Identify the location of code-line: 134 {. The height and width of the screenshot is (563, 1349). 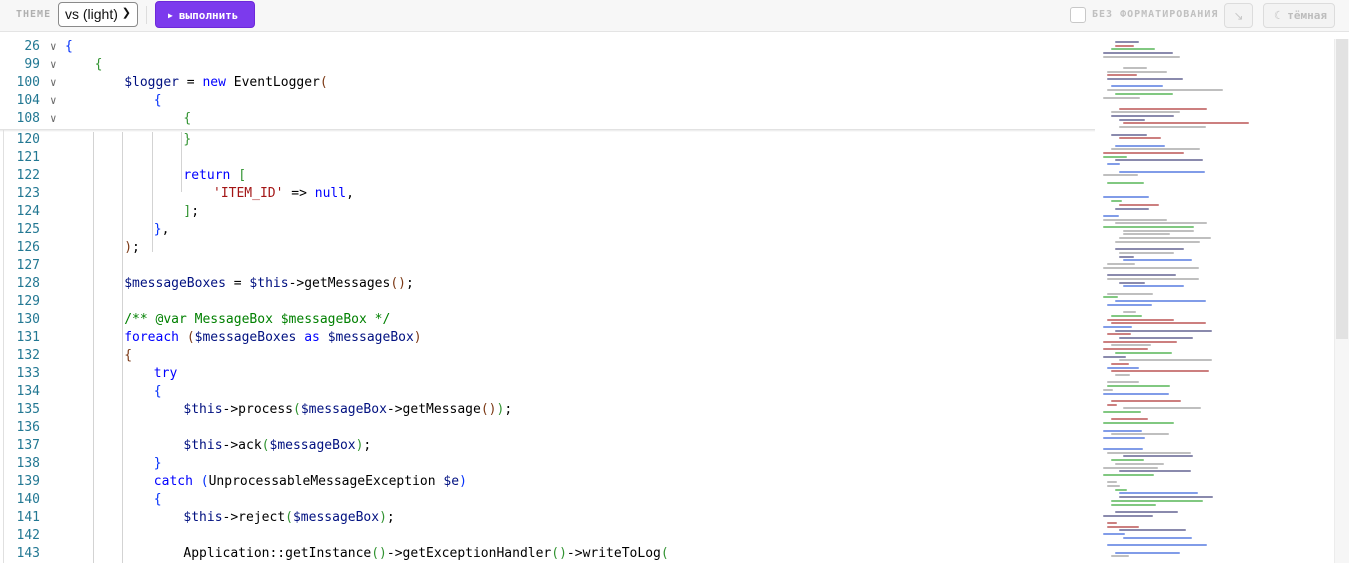
(547, 393).